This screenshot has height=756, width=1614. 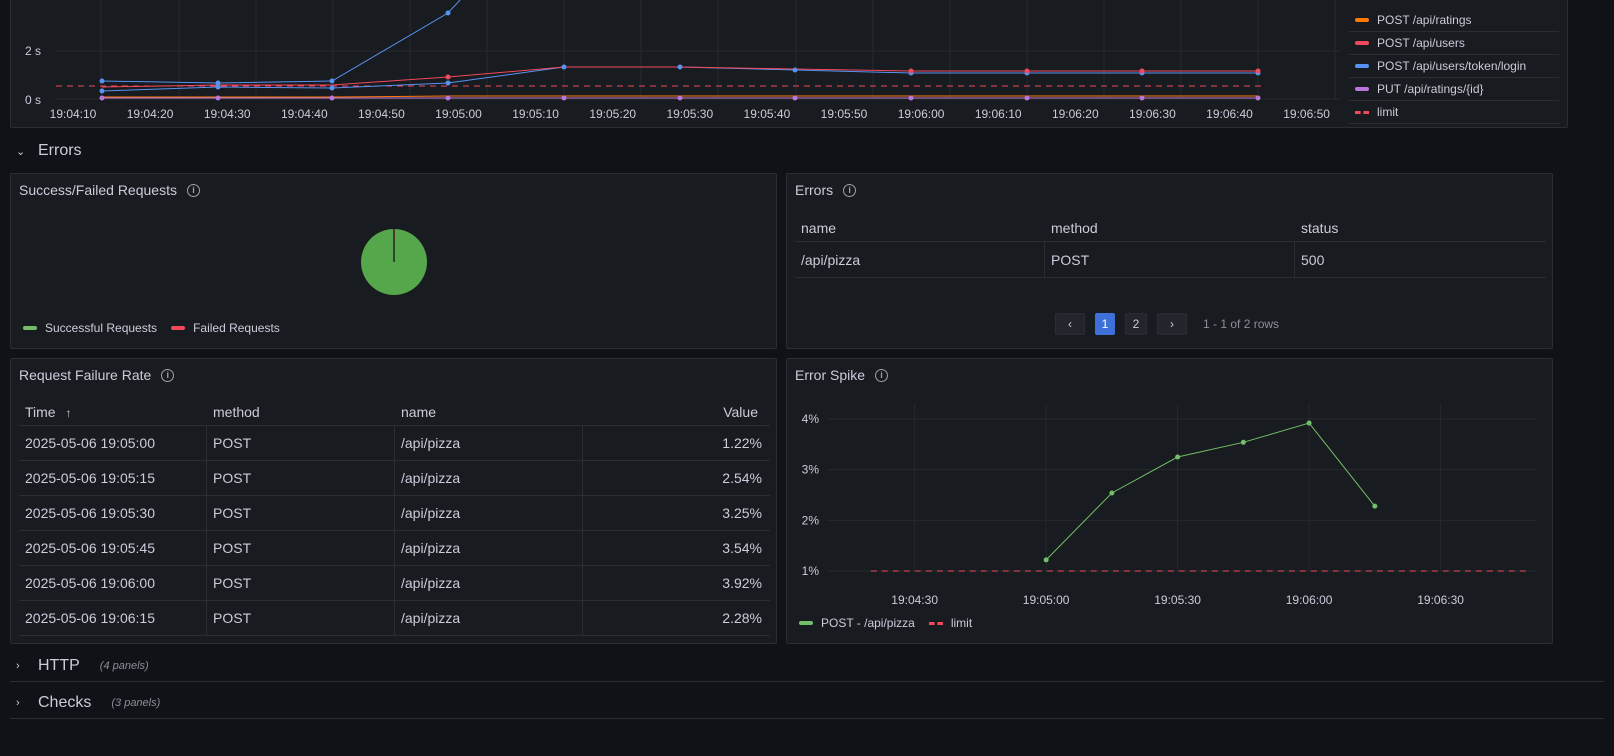 I want to click on legend-item: POST /api/users, so click(x=1454, y=43).